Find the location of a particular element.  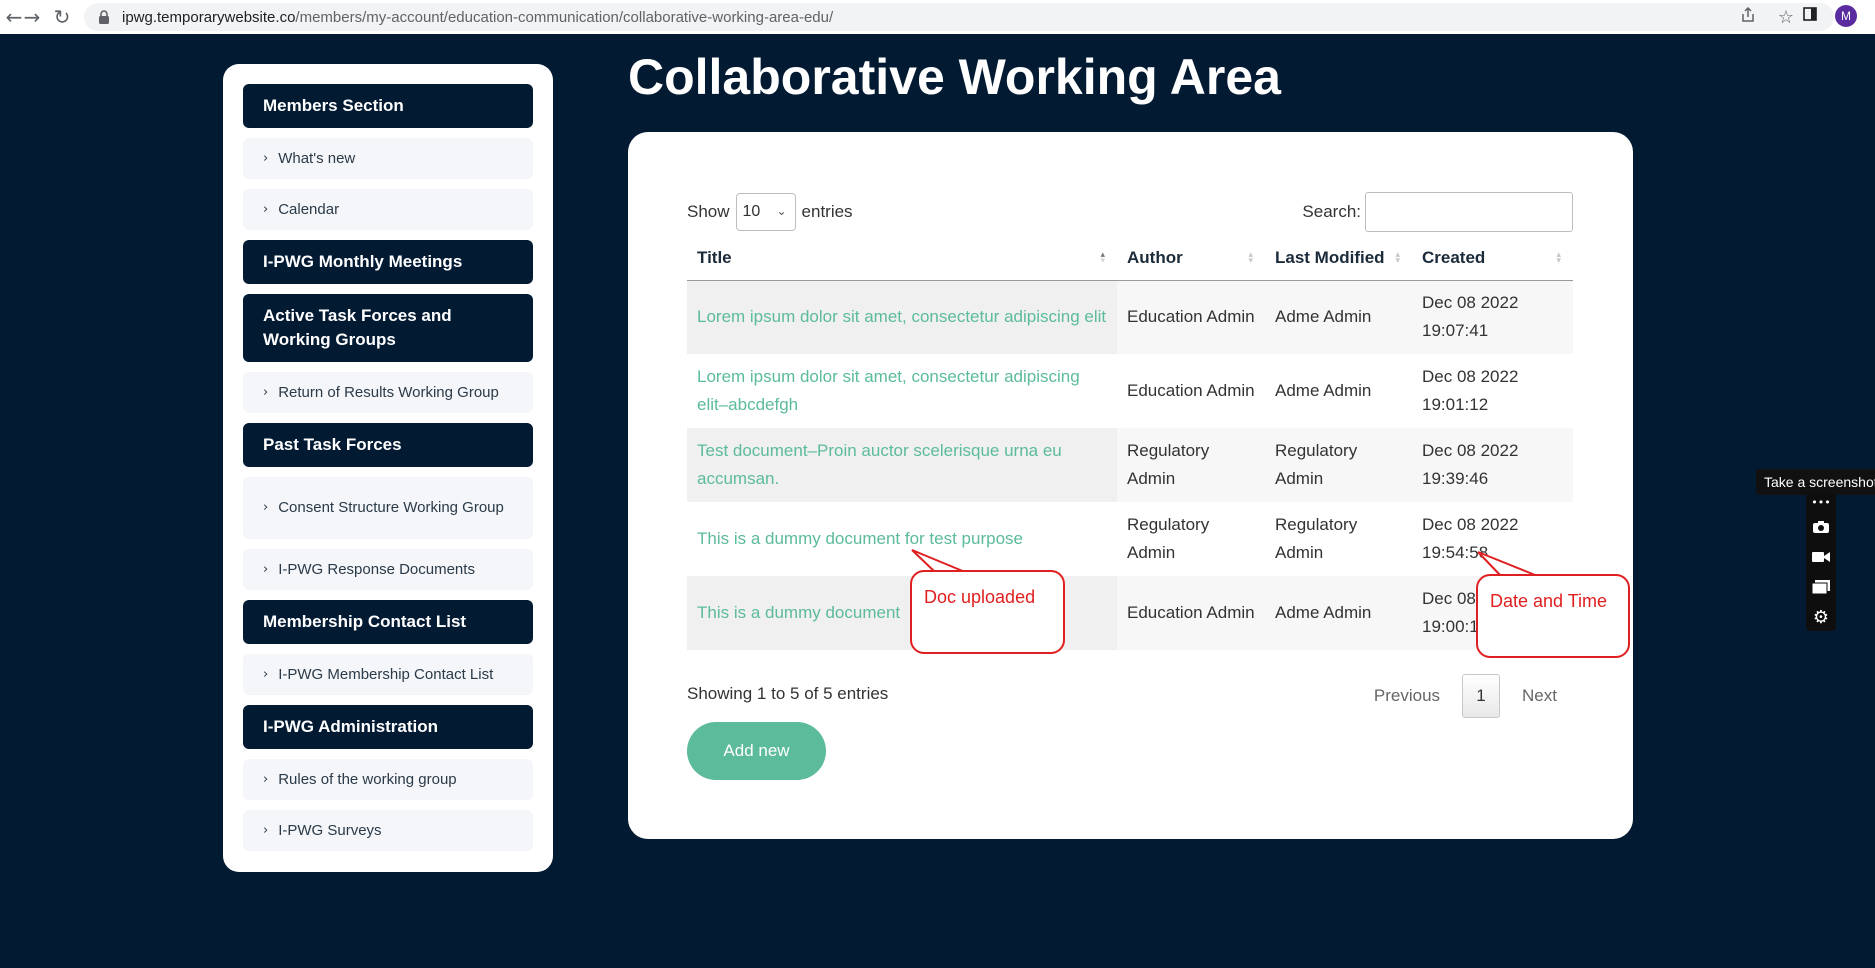

sidebar-heading-active-task-forces: Active Task Forces and Working Groups is located at coordinates (388, 328).